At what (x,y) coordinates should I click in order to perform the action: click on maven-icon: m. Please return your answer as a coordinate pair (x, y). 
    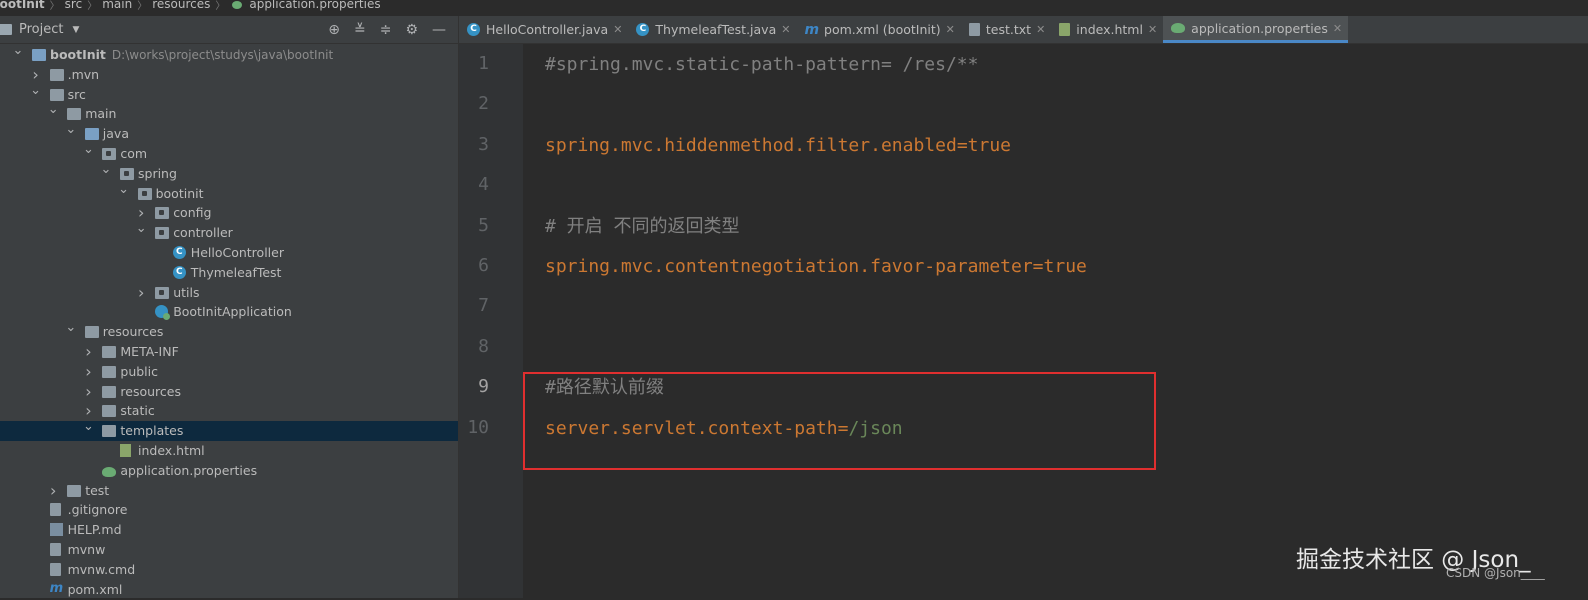
    Looking at the image, I should click on (56, 588).